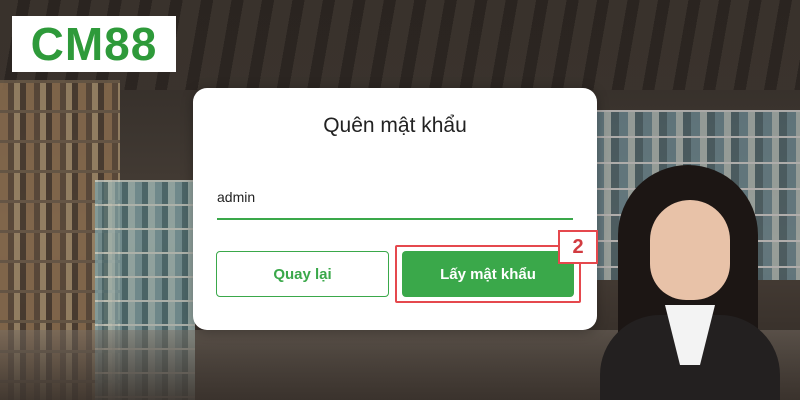  I want to click on dialog-title: Quên mật khẩu, so click(395, 125).